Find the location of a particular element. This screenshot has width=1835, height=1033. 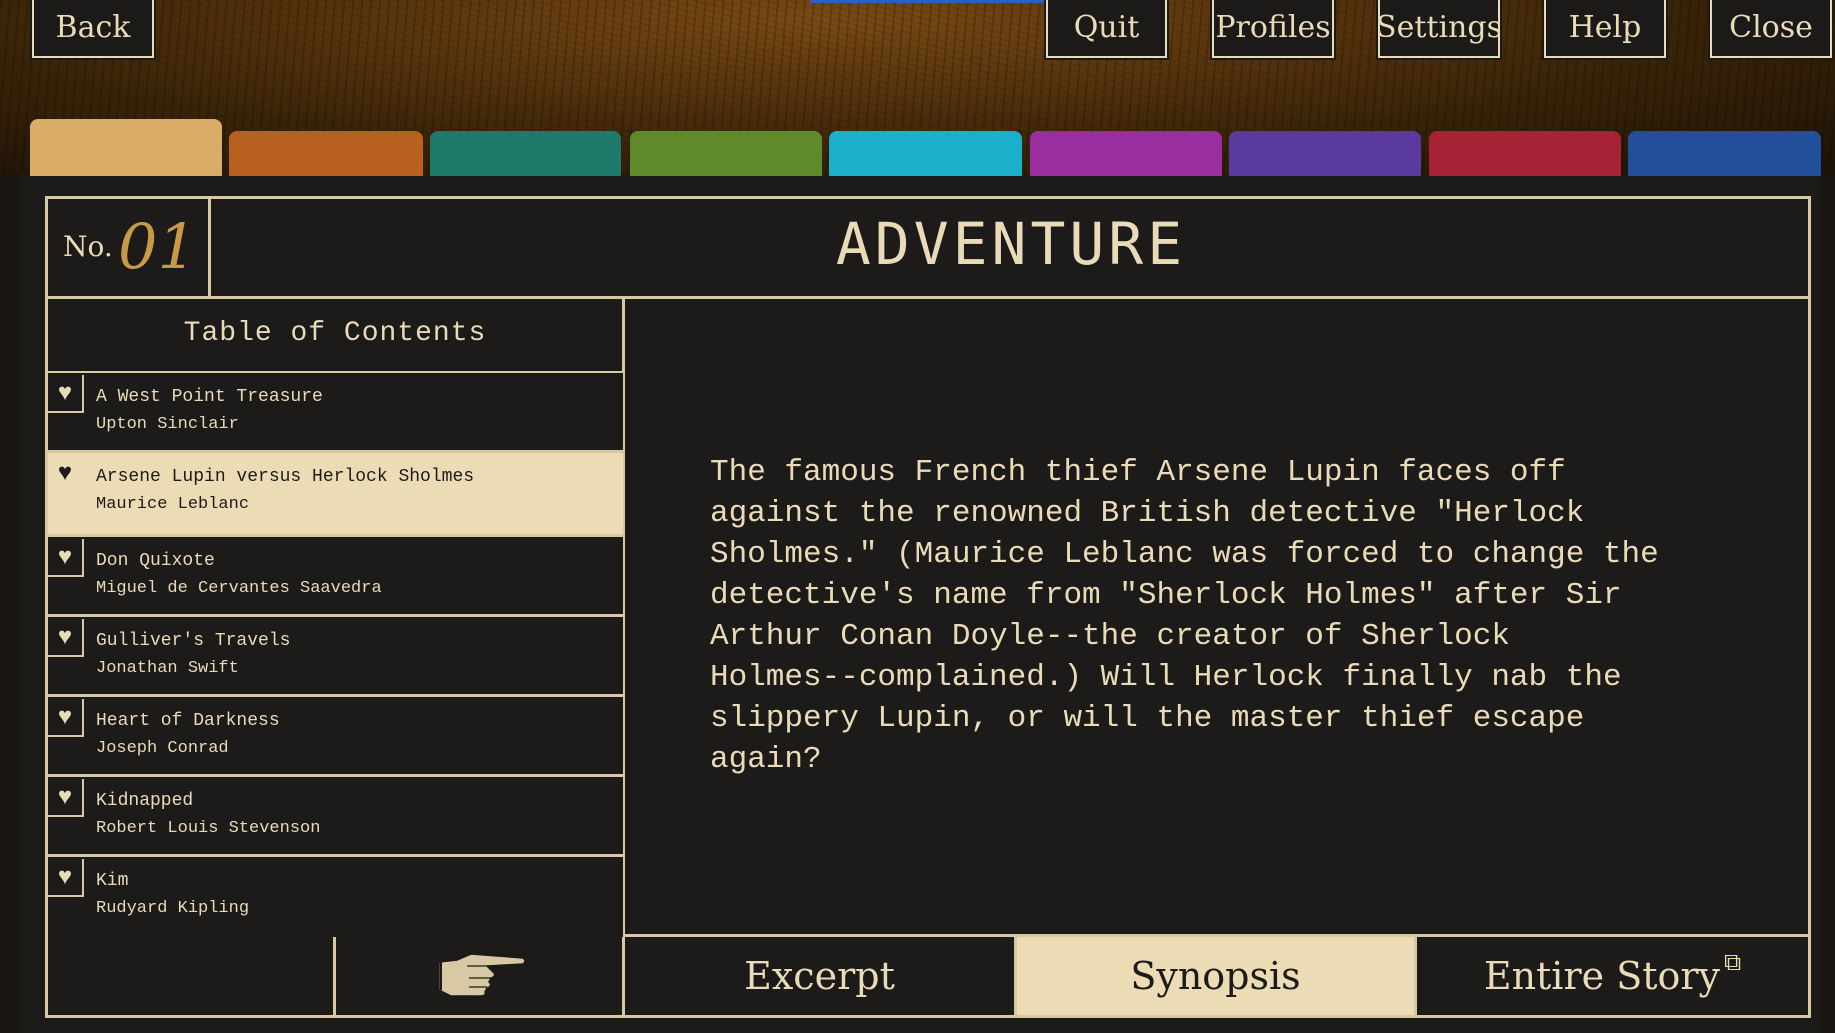

help-button: Help is located at coordinates (1605, 30).